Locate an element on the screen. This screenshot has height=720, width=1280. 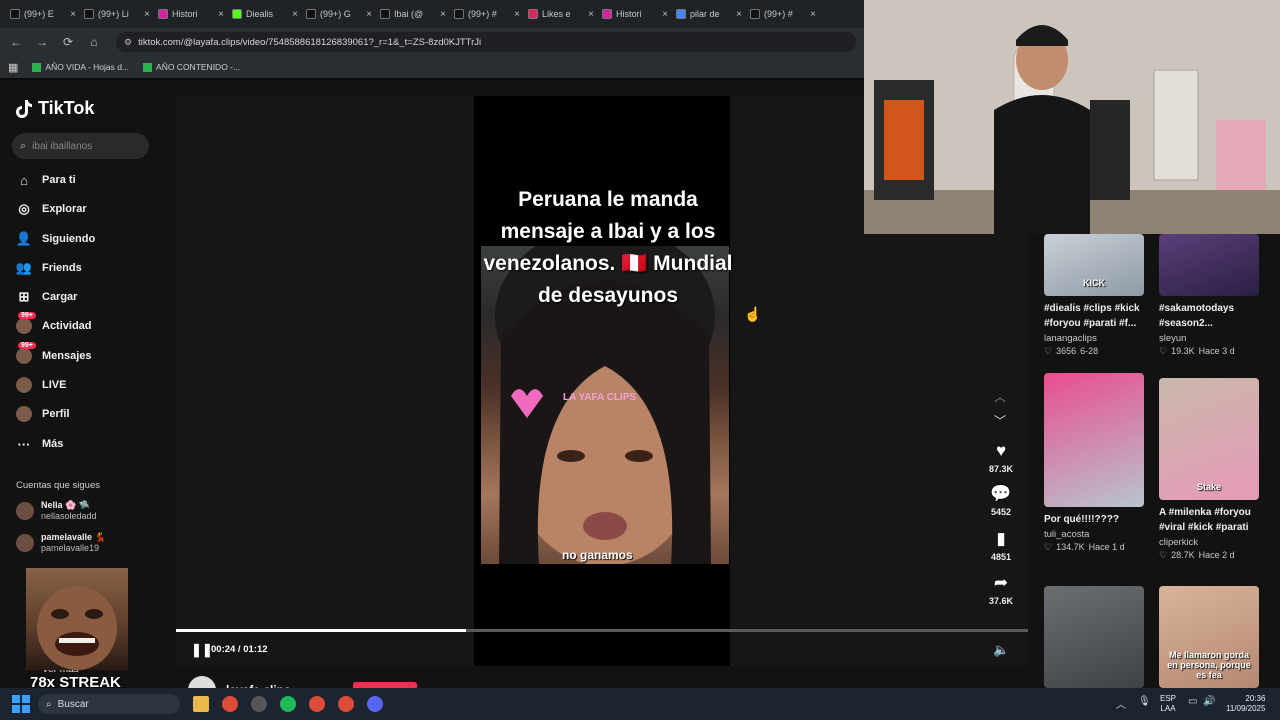
video-username: sleyun is located at coordinates (1209, 338).